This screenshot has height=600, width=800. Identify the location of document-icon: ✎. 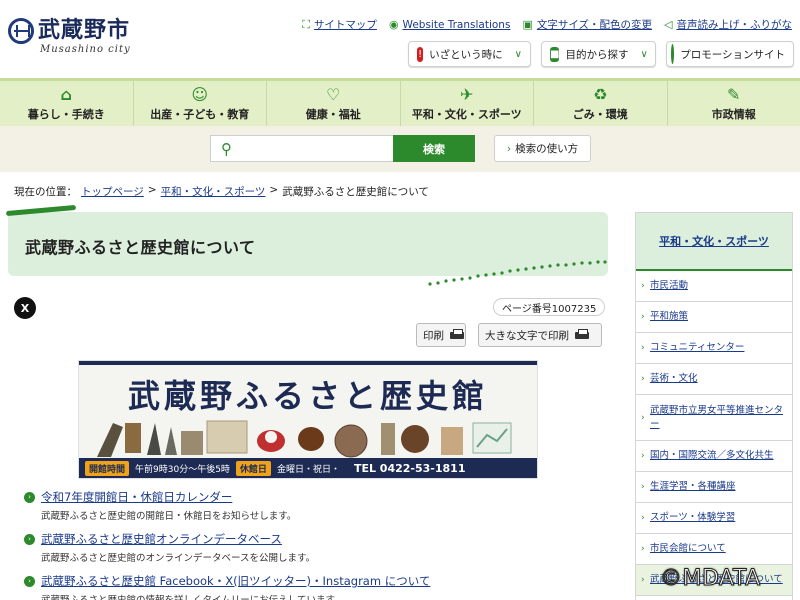
(734, 94).